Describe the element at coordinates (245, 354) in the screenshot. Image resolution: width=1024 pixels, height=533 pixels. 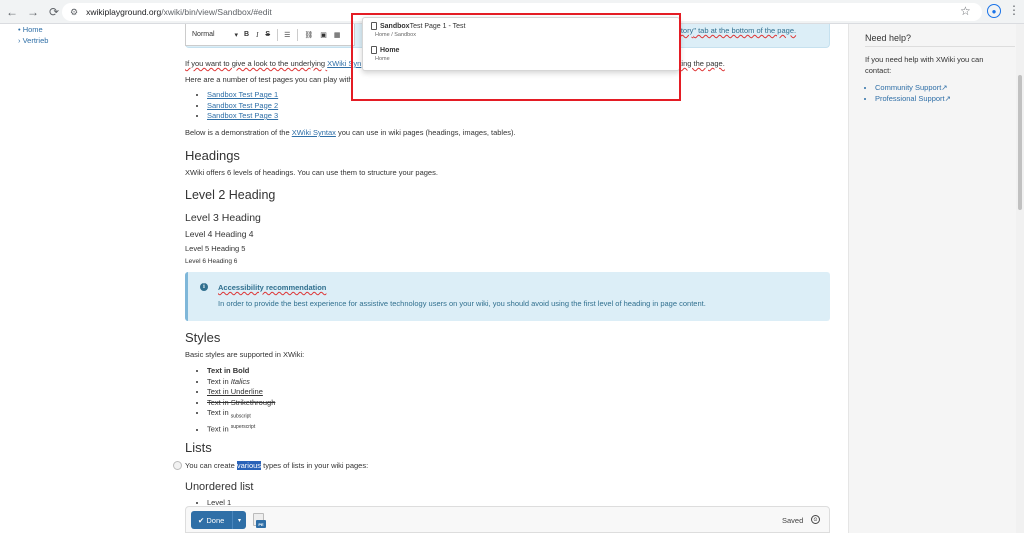
I see `styles-paragraph: Basic styles are supported in XWiki:` at that location.